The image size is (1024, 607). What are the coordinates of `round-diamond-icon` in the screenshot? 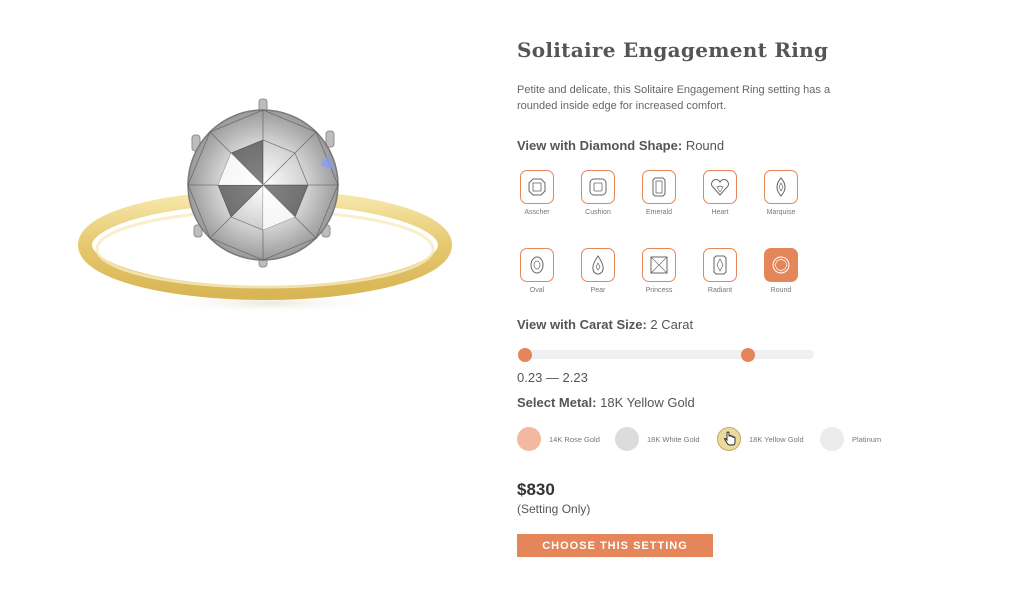 It's located at (781, 265).